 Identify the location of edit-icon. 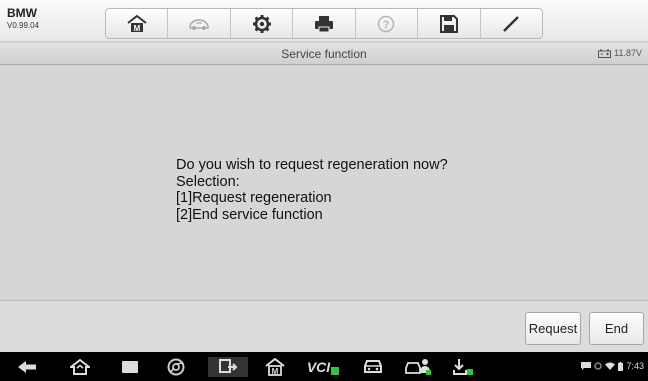
(511, 23).